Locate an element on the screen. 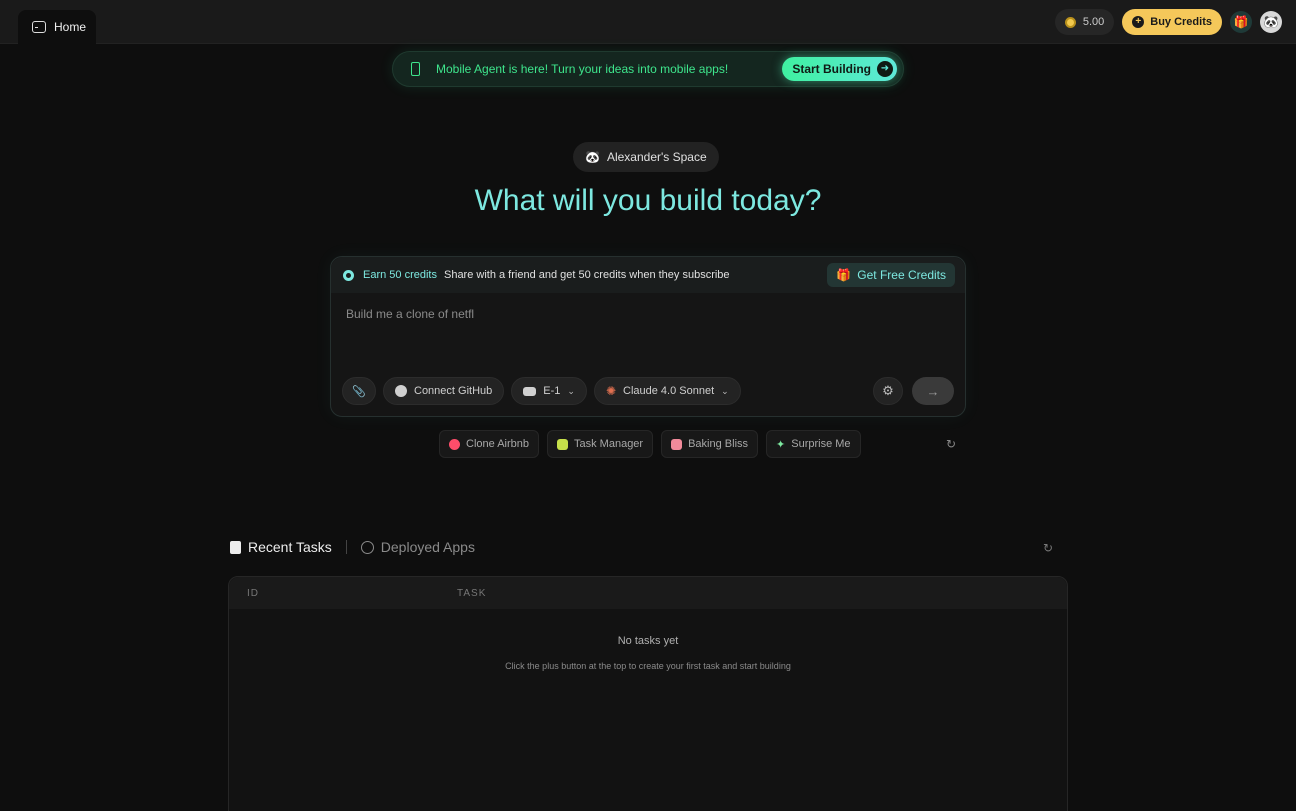 The image size is (1296, 811). table-header: ID TASK is located at coordinates (648, 593).